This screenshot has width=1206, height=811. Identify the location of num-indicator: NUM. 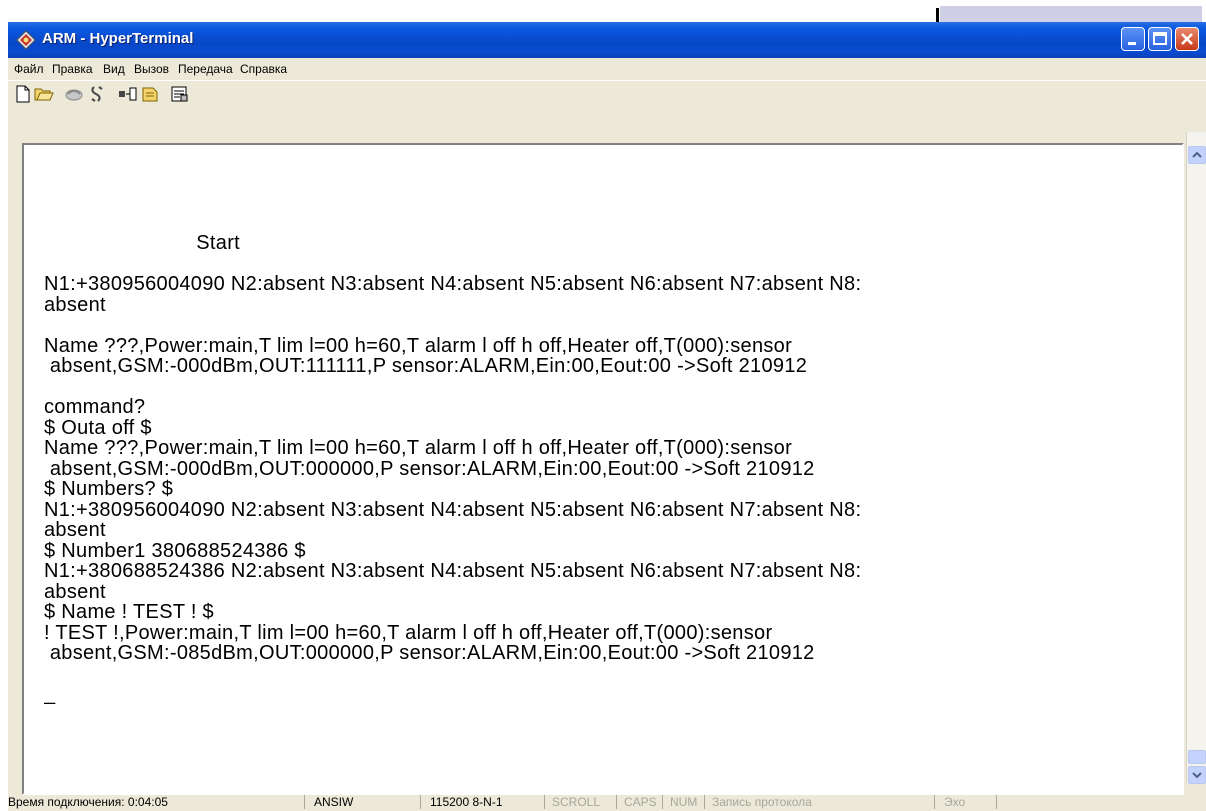
(684, 802).